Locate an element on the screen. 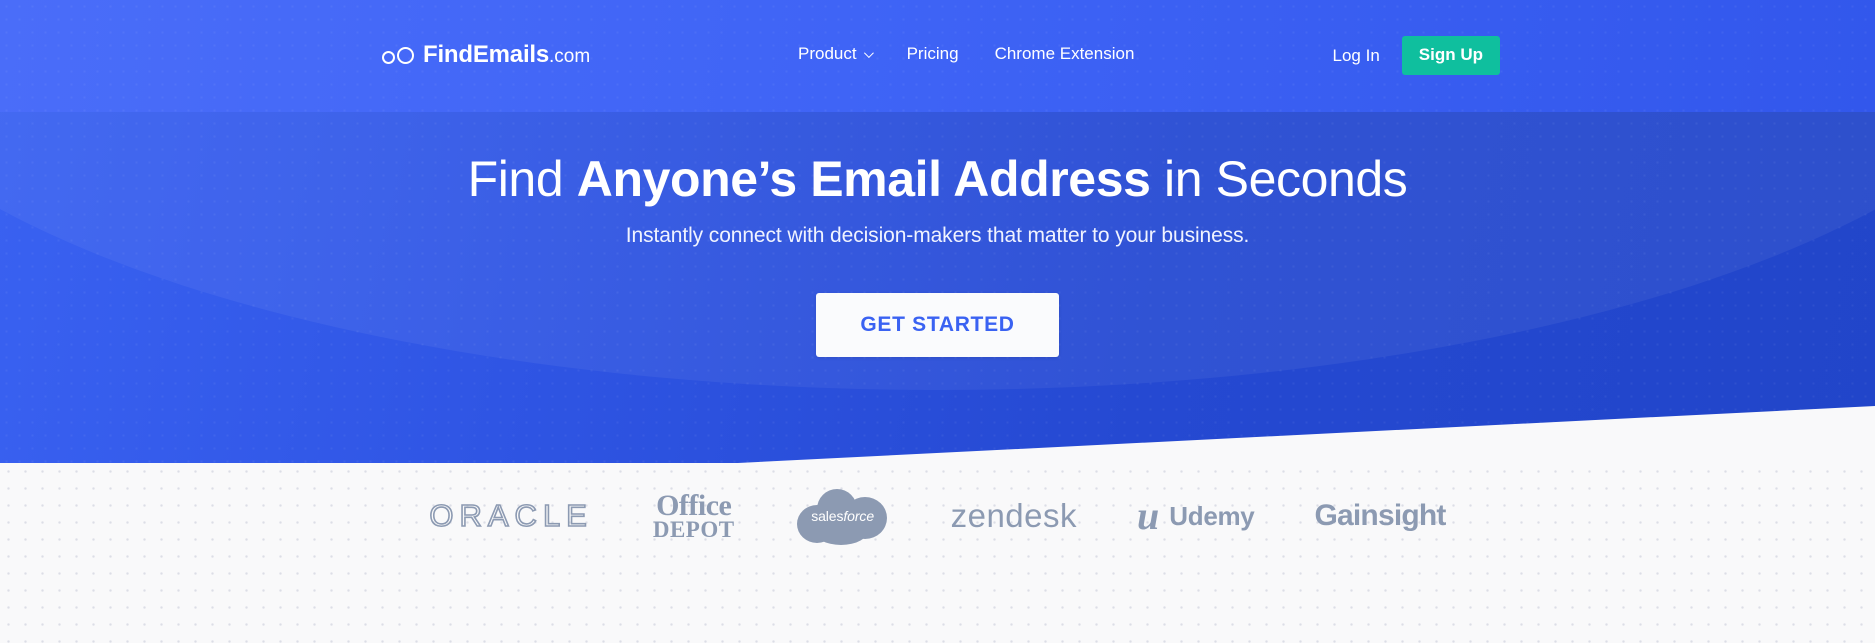  login-link: Log In is located at coordinates (1356, 56).